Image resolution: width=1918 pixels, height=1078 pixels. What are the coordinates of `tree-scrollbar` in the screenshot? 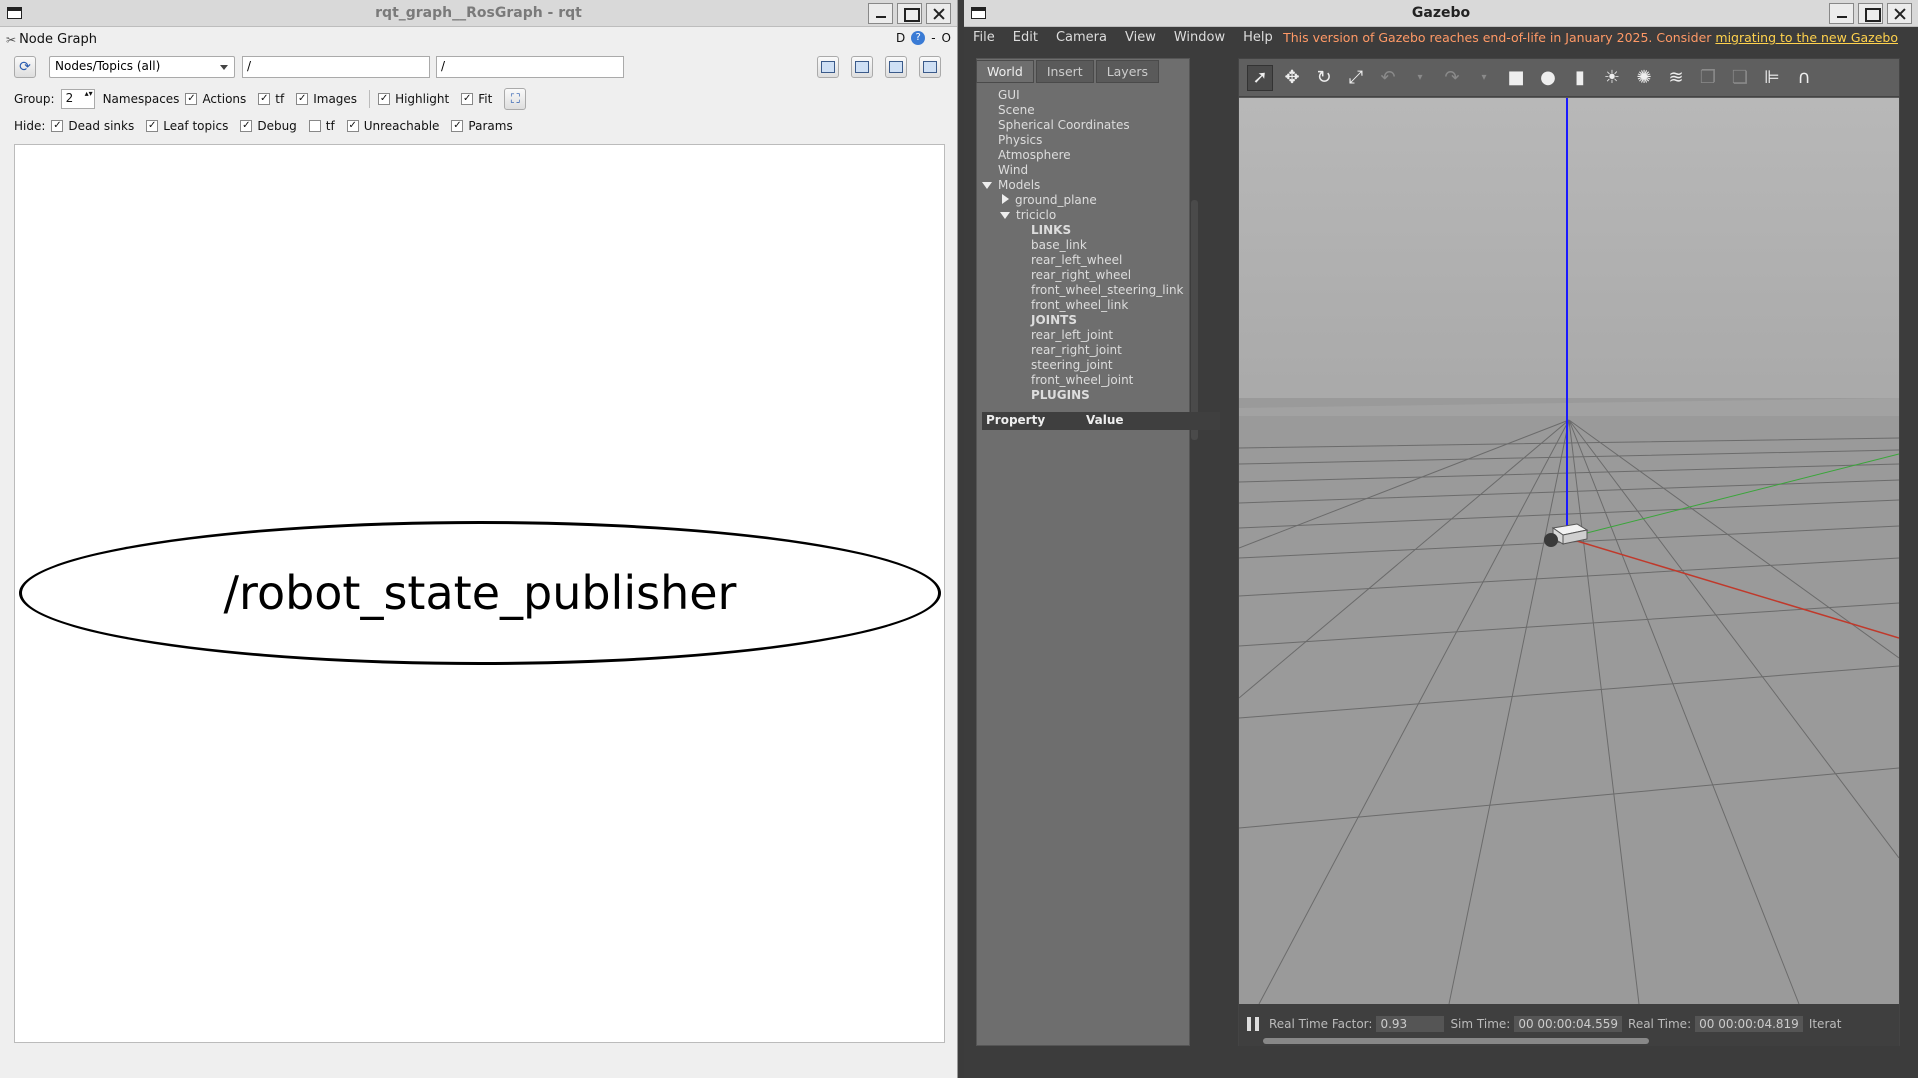 It's located at (1194, 320).